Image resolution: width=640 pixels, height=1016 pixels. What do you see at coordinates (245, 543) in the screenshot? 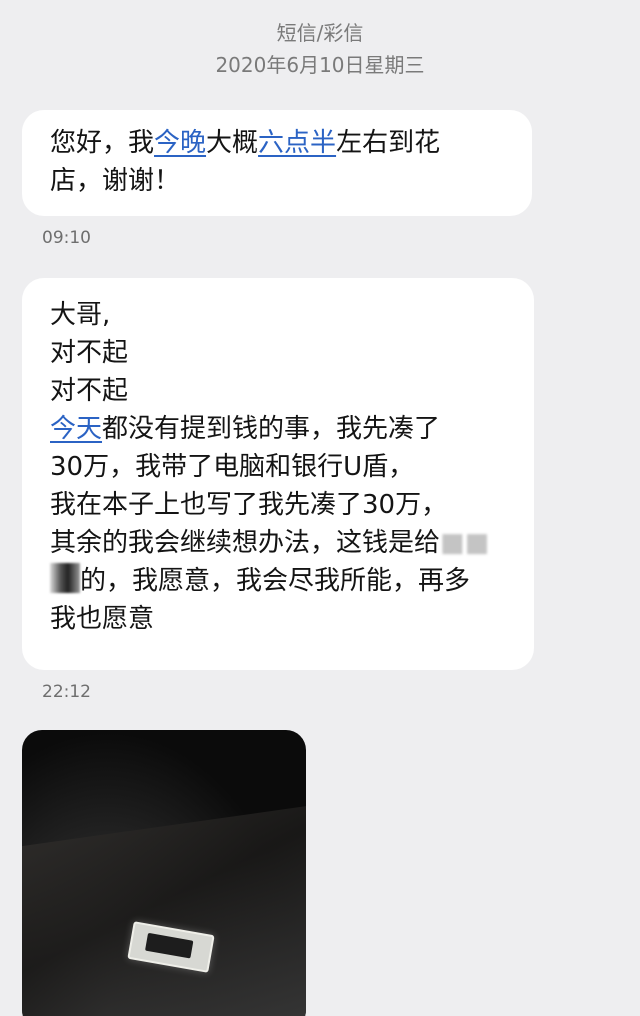
I see `message-text: 其余的我会继续想办法，这钱是给` at bounding box center [245, 543].